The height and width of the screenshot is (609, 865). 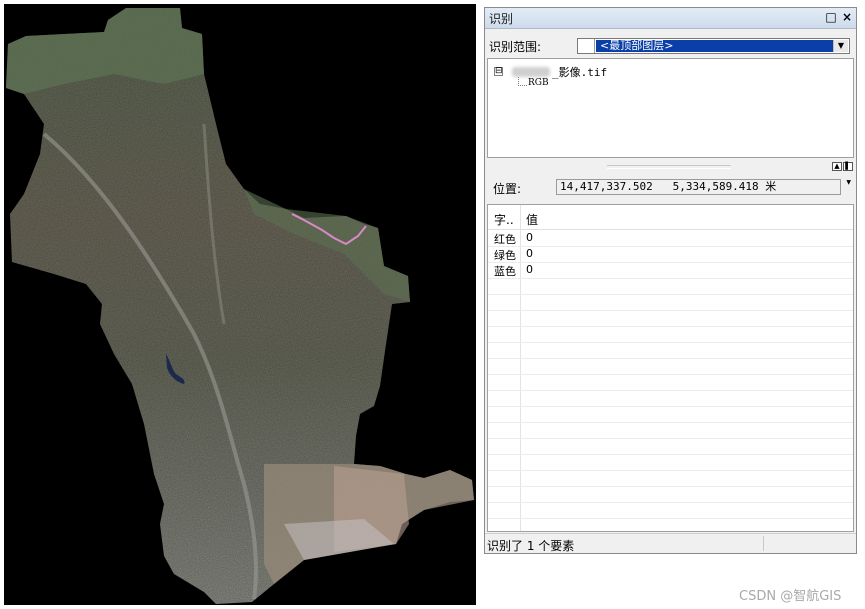 I want to click on status-bar: 识别了 1 个要素, so click(x=670, y=543).